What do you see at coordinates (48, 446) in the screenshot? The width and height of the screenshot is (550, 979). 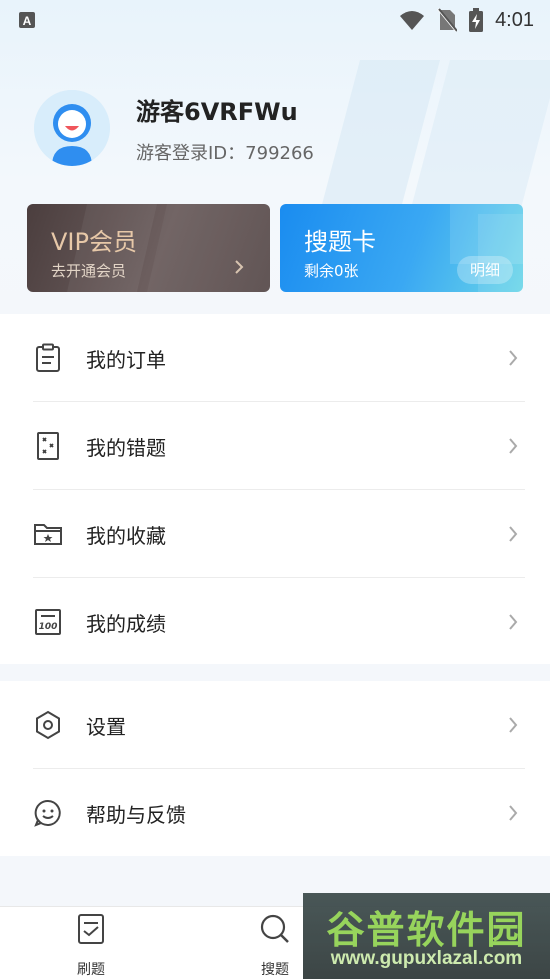 I see `wrong-question-icon` at bounding box center [48, 446].